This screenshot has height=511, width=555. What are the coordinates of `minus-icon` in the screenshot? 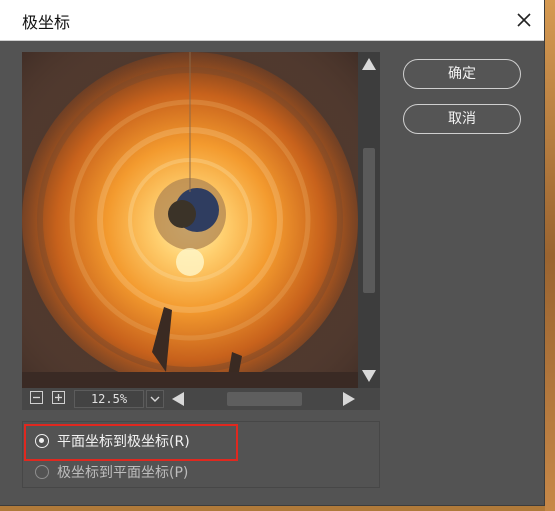 It's located at (36, 397).